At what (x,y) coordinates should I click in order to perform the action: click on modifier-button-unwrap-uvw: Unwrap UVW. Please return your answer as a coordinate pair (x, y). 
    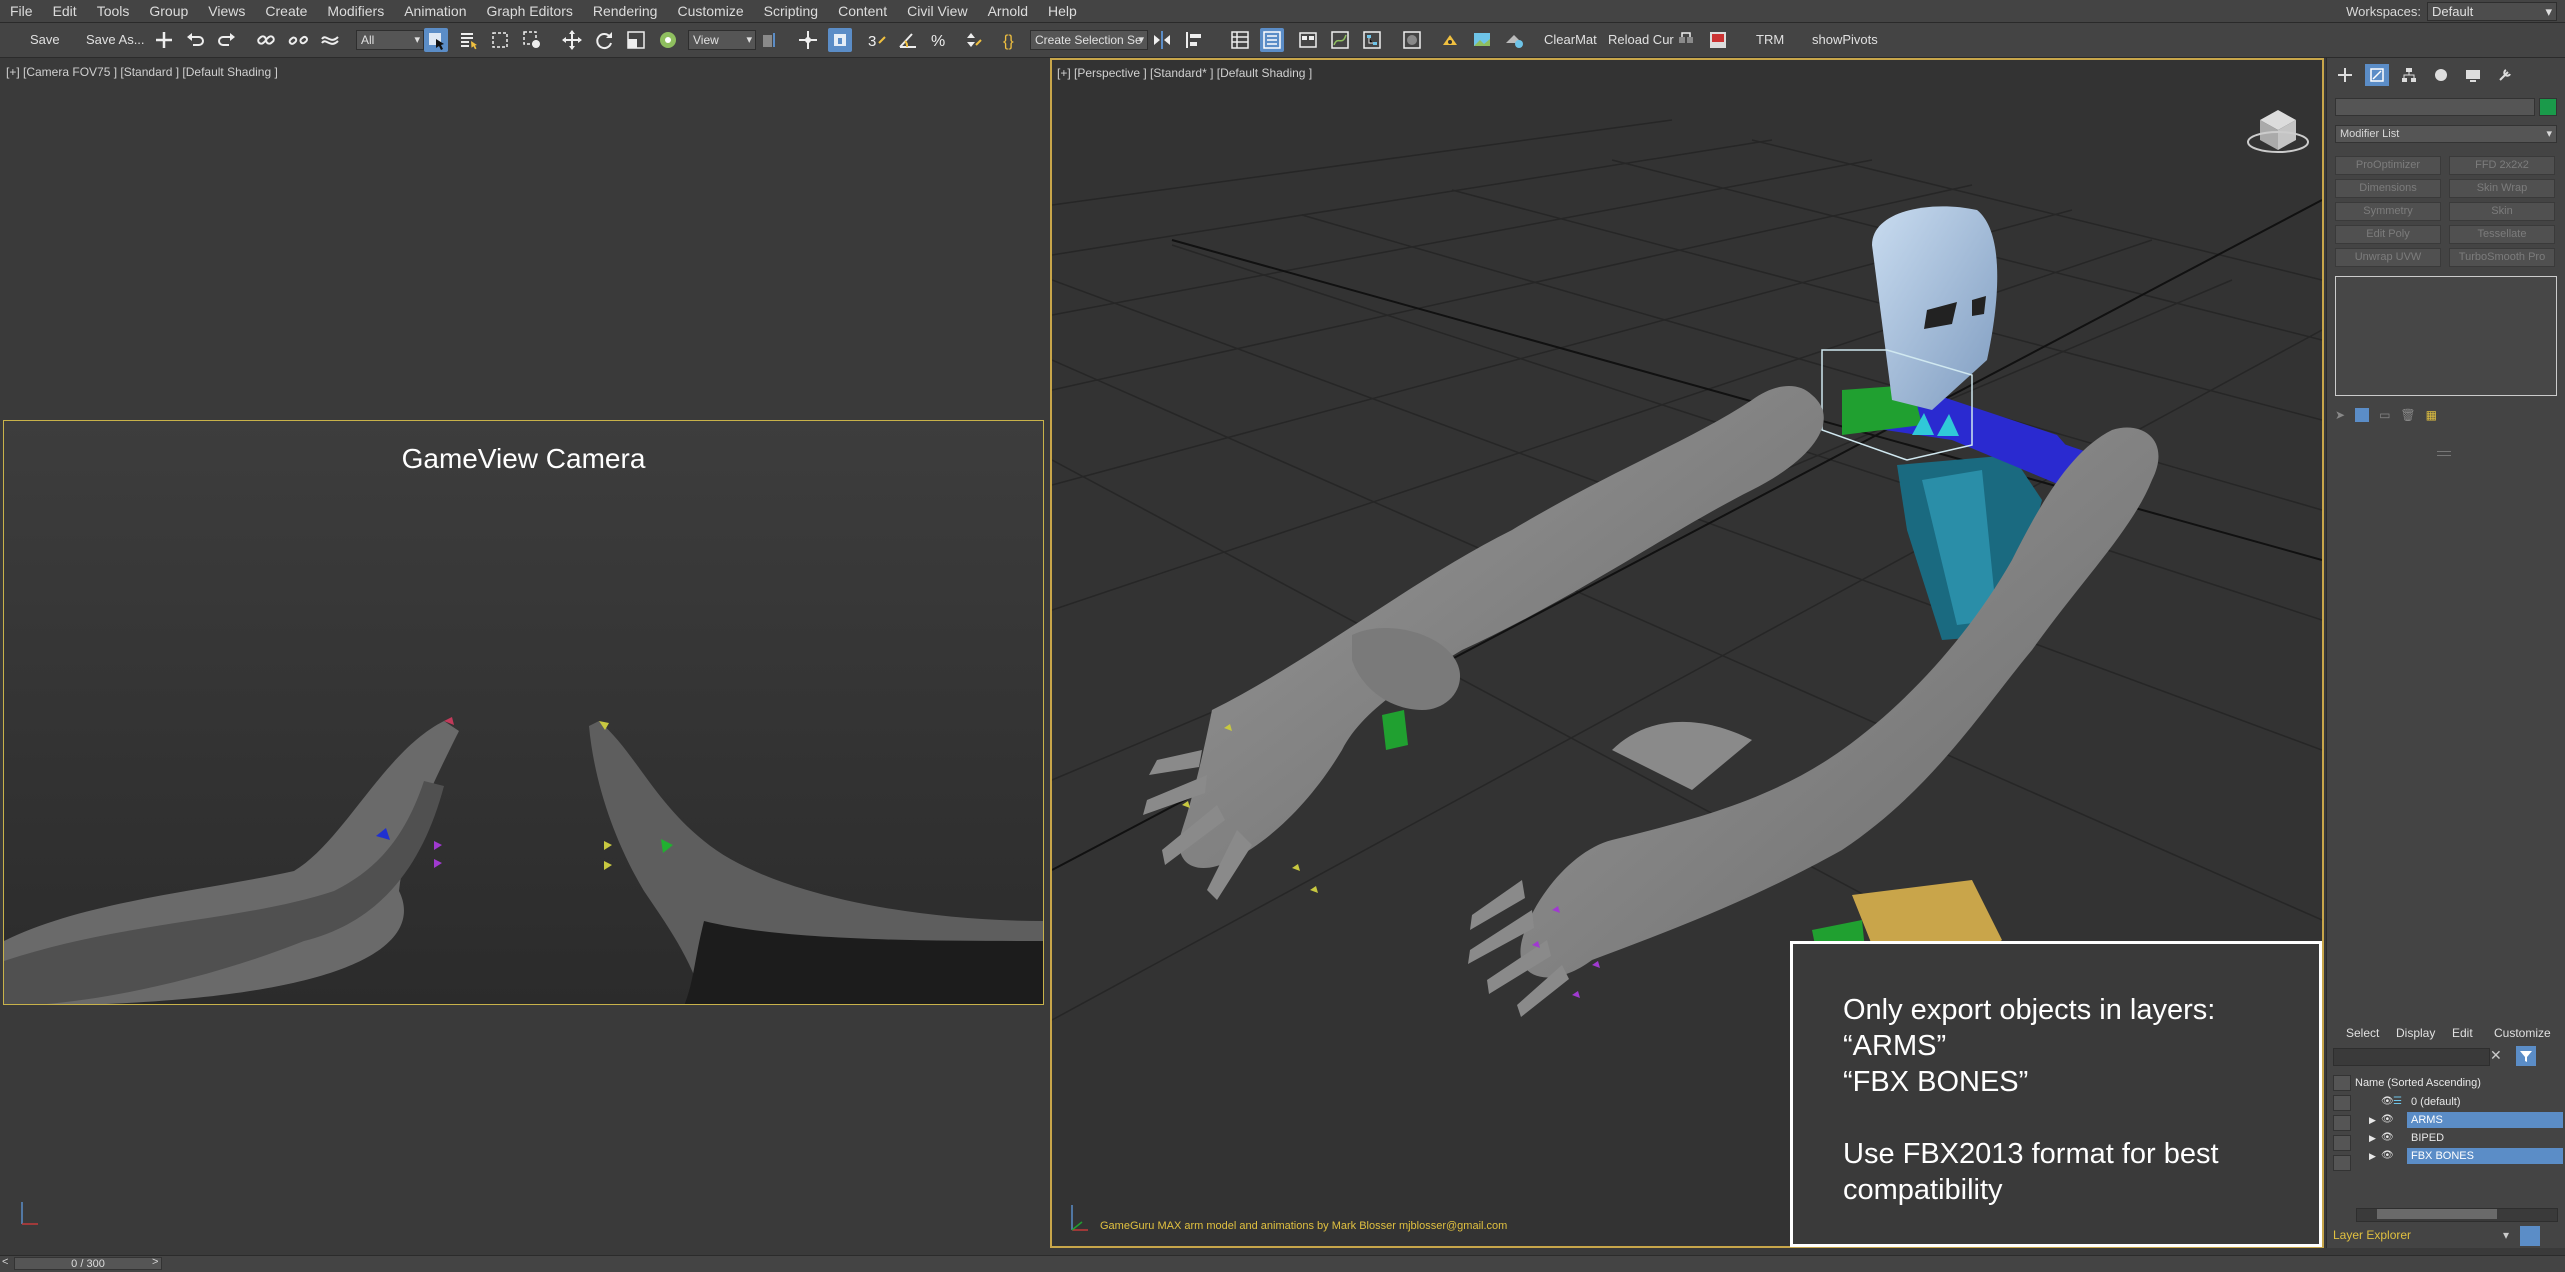
    Looking at the image, I should click on (2388, 257).